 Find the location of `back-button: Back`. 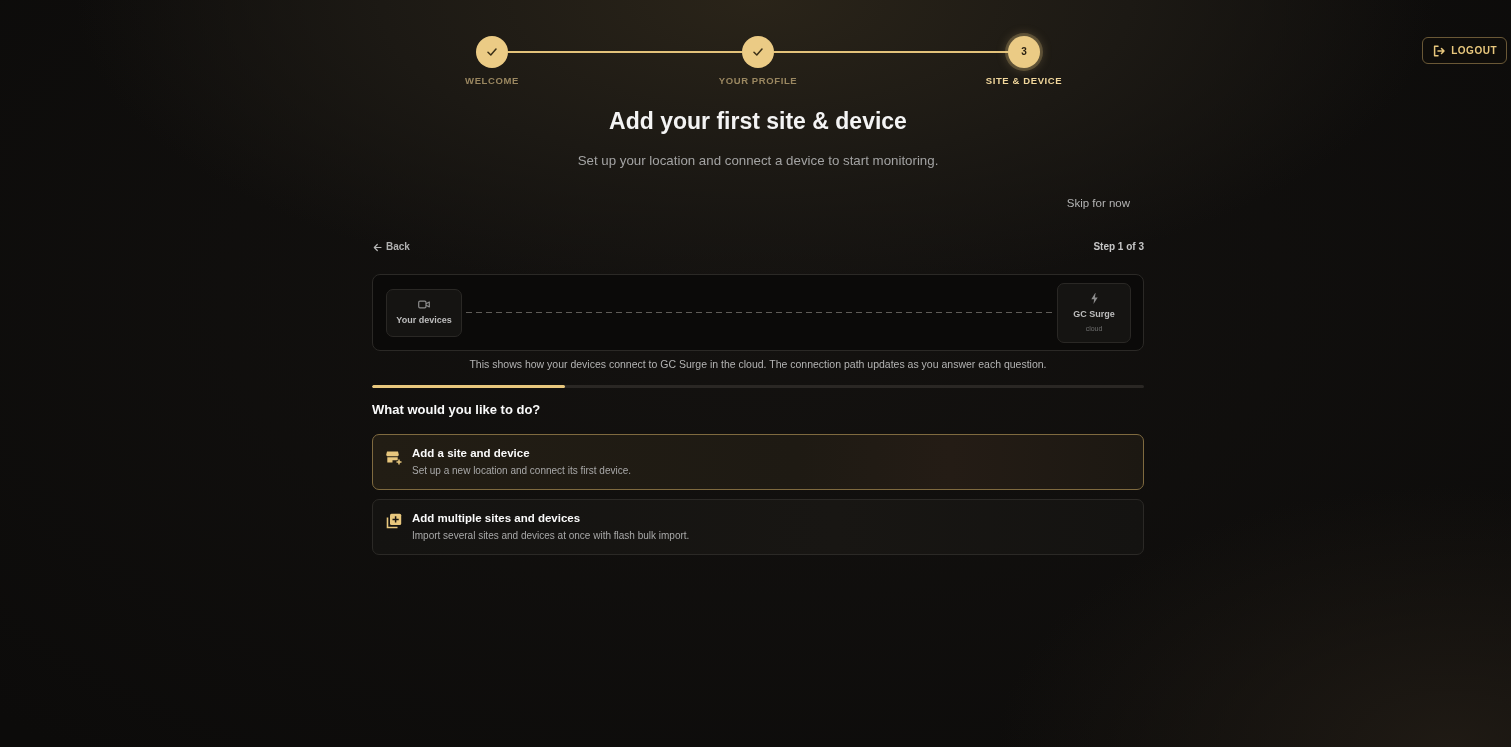

back-button: Back is located at coordinates (391, 247).